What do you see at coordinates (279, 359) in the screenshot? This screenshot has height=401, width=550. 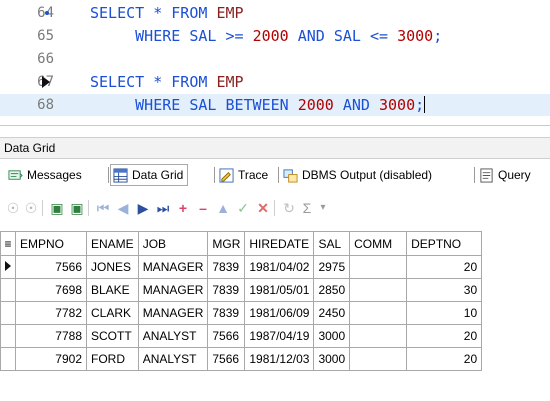 I see `cell-hiredate: 1981/12/03` at bounding box center [279, 359].